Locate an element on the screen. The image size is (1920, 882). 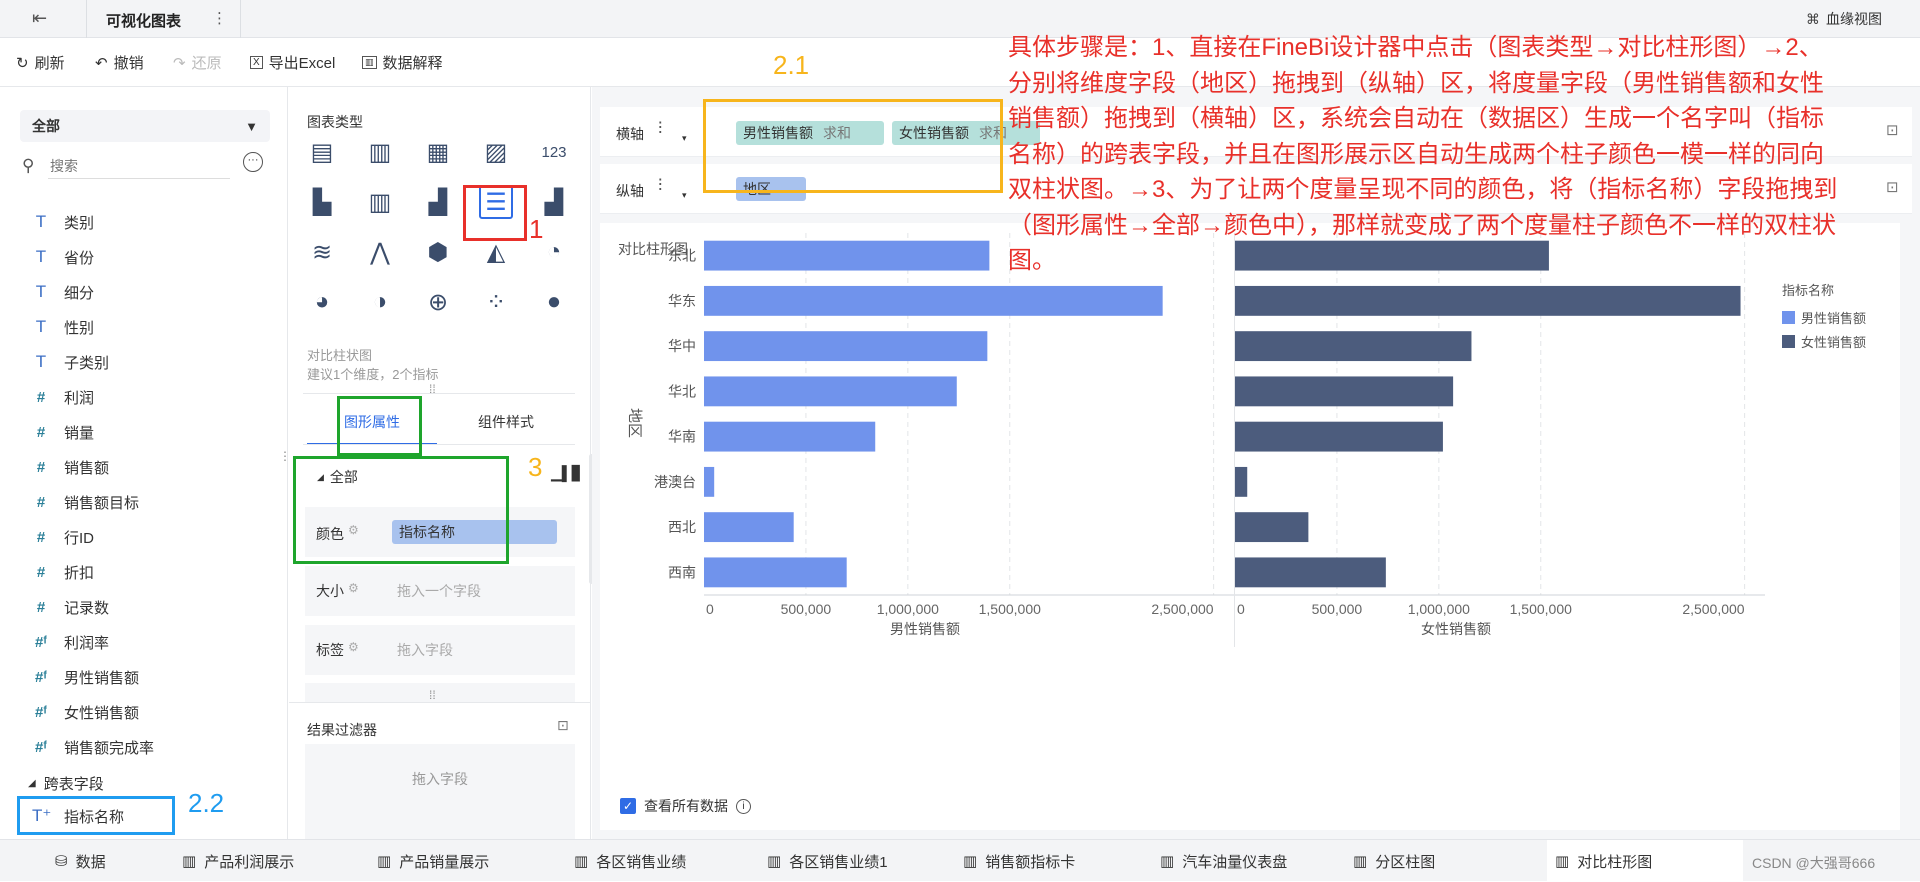
field-item: T 性别 is located at coordinates (63, 327).